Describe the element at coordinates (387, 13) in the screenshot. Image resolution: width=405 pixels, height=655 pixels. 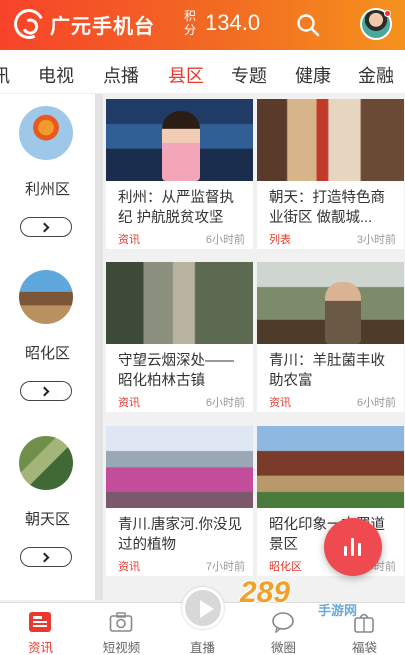
I see `notification-dot` at that location.